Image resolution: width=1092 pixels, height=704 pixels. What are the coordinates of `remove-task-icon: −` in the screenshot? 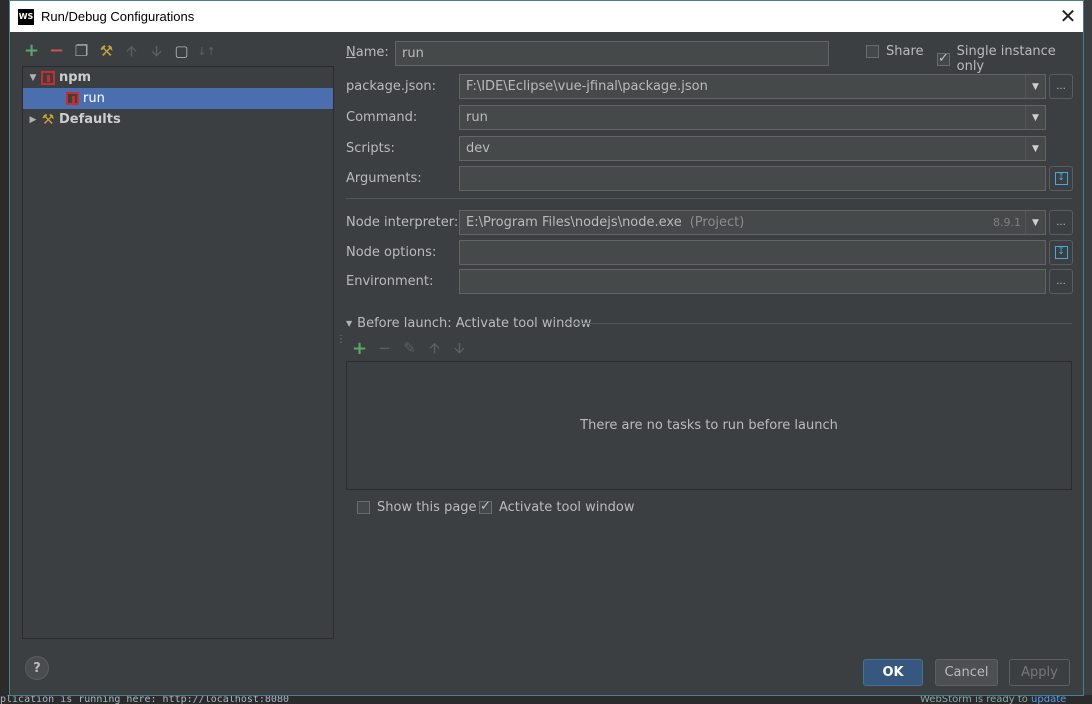 It's located at (384, 348).